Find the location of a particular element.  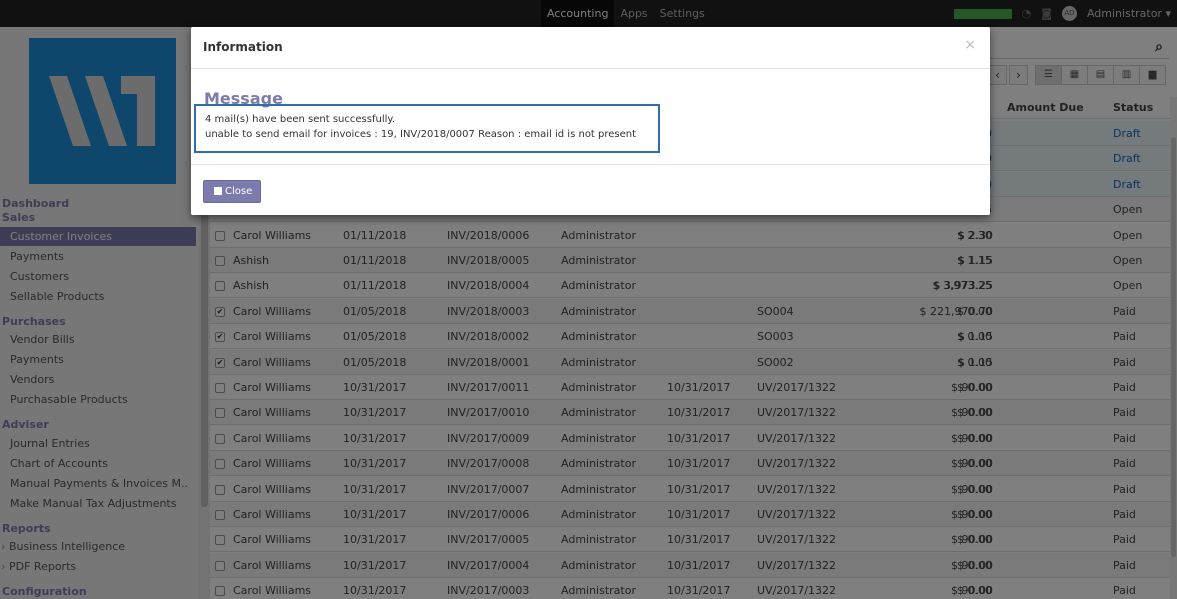

close-icon: × is located at coordinates (970, 45).